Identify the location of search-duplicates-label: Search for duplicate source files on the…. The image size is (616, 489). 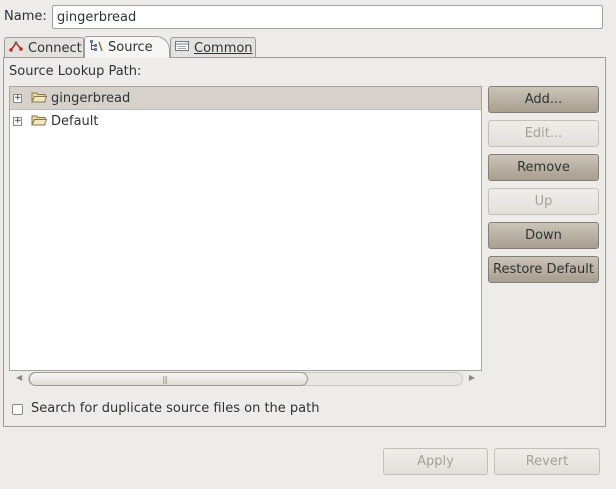
(175, 408).